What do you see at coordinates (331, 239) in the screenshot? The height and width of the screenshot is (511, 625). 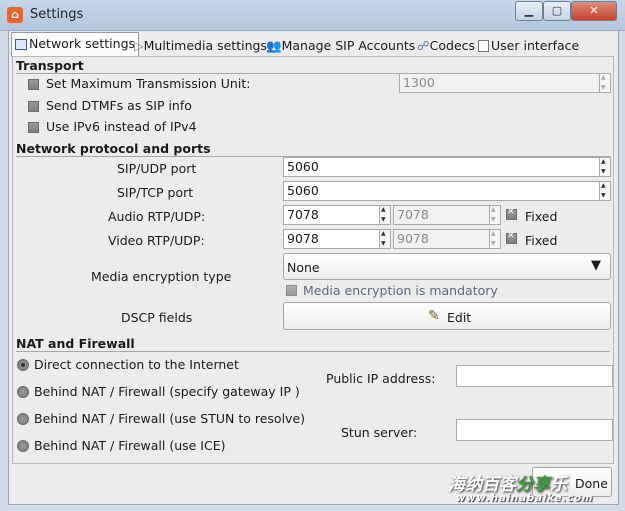 I see `video-rtp-min-input: 9078` at bounding box center [331, 239].